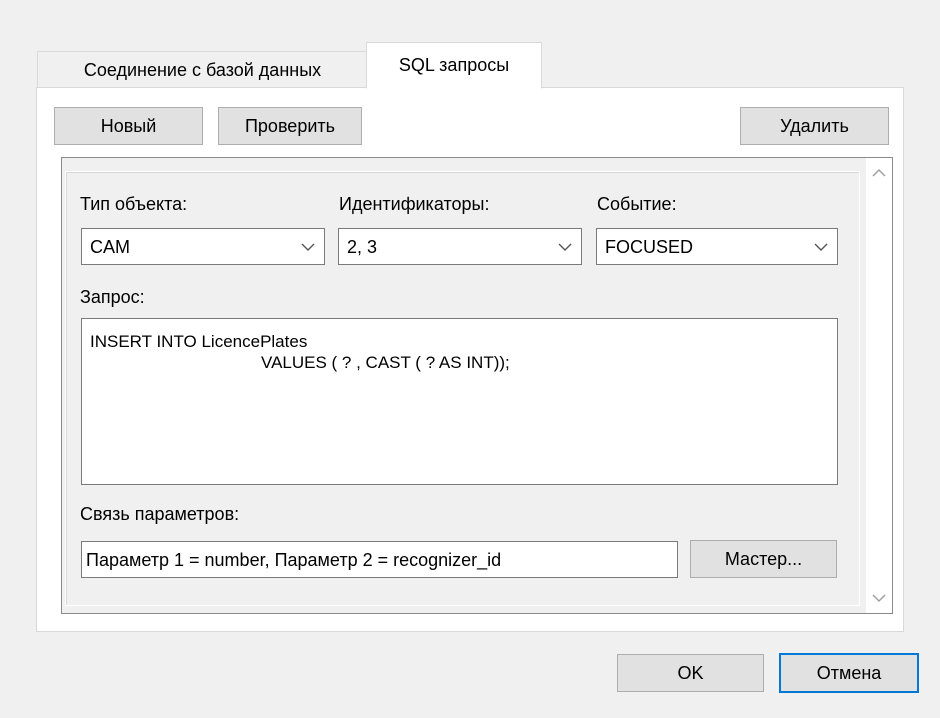 The image size is (940, 718). I want to click on check-button: Проверить, so click(290, 126).